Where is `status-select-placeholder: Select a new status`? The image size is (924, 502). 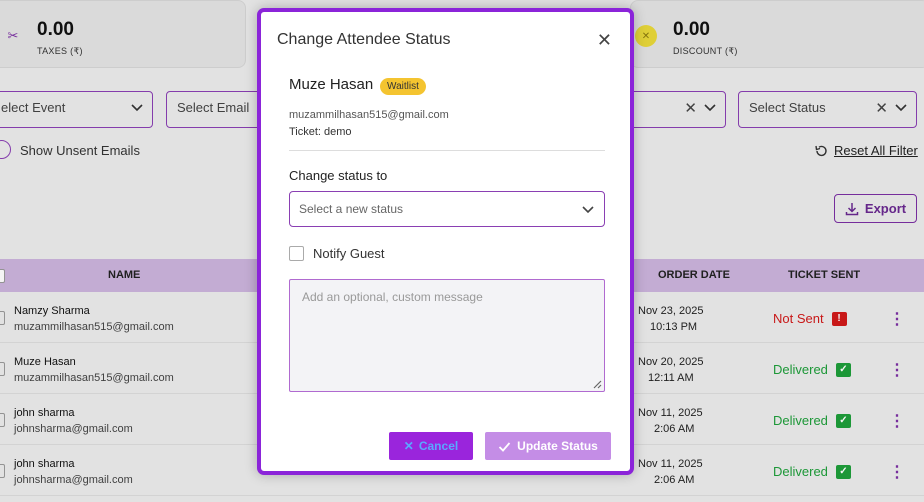 status-select-placeholder: Select a new status is located at coordinates (351, 209).